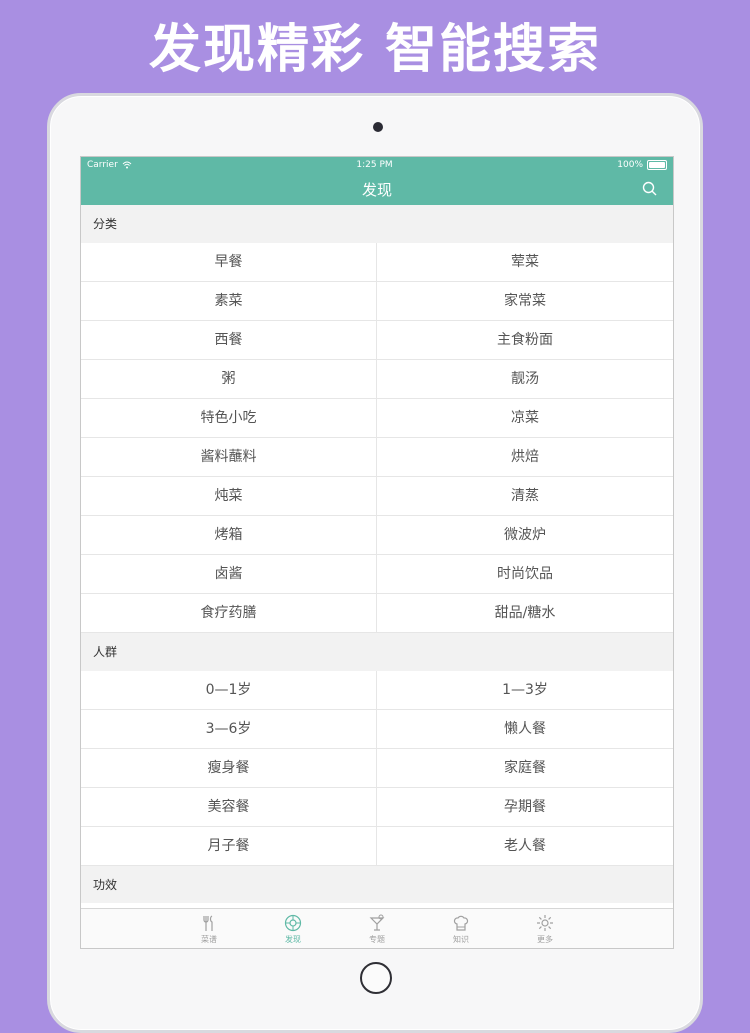 The image size is (750, 1033). I want to click on tab-3: 知识, so click(461, 930).